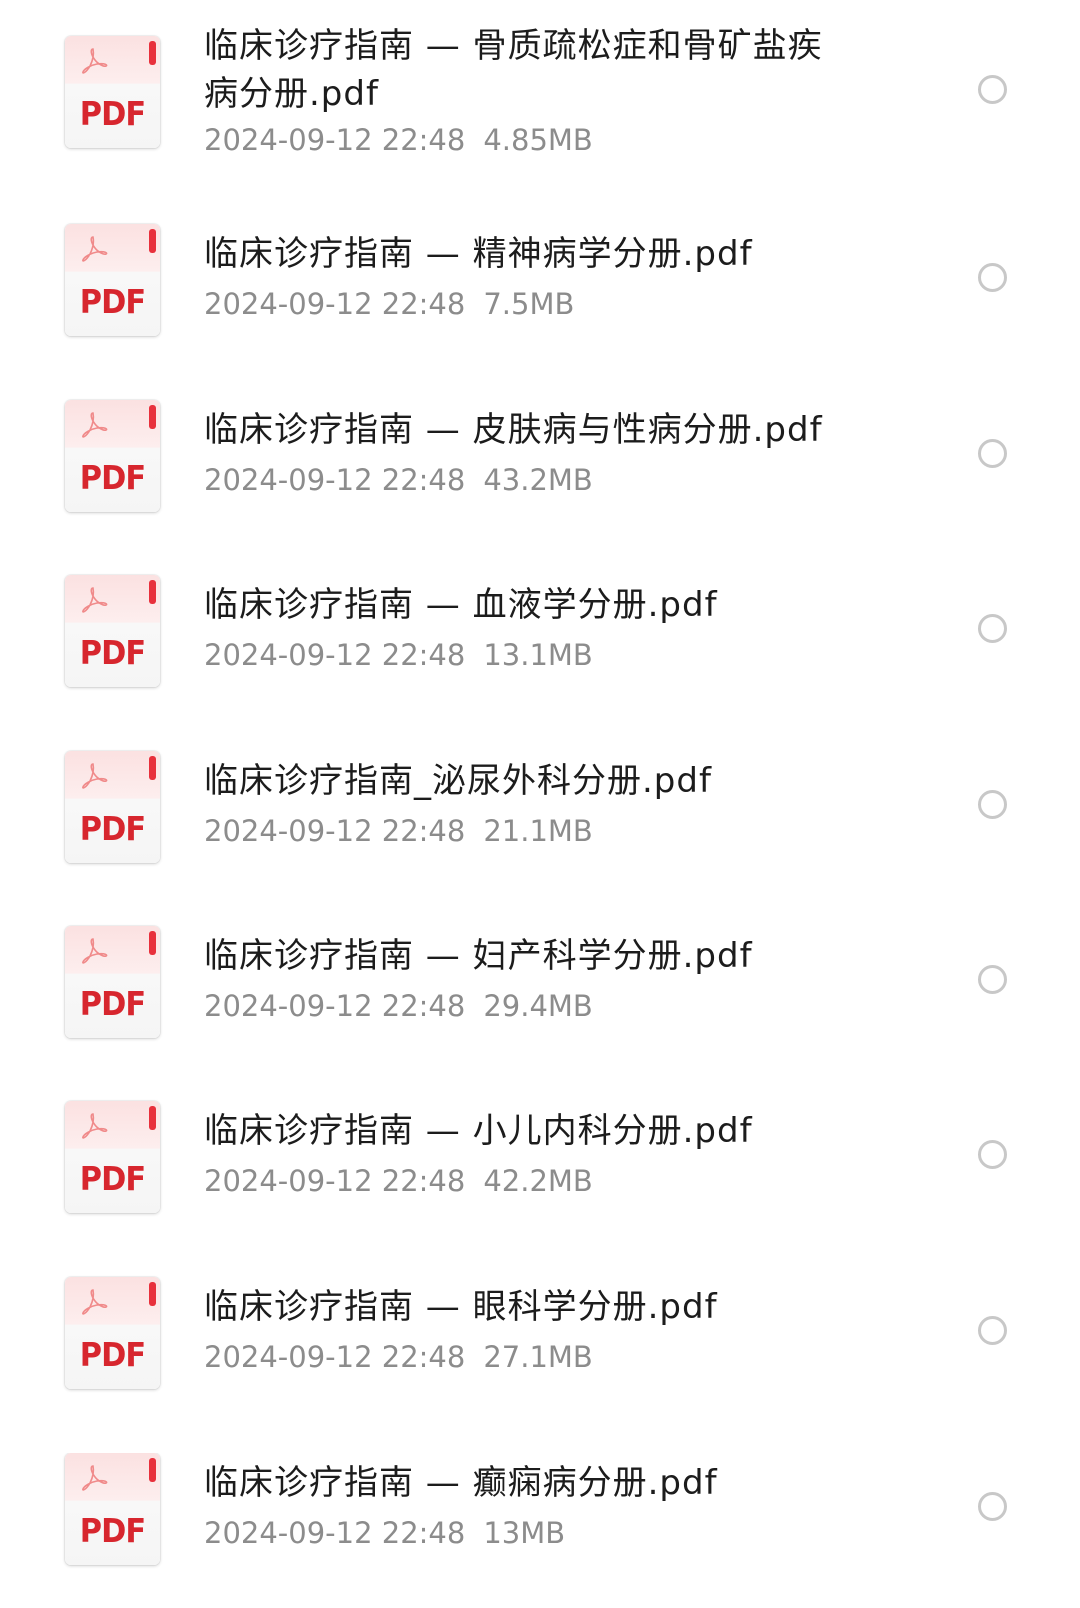 This screenshot has width=1080, height=1608. I want to click on file-meta: 2024-09-12 22:48 42.2MB, so click(398, 1181).